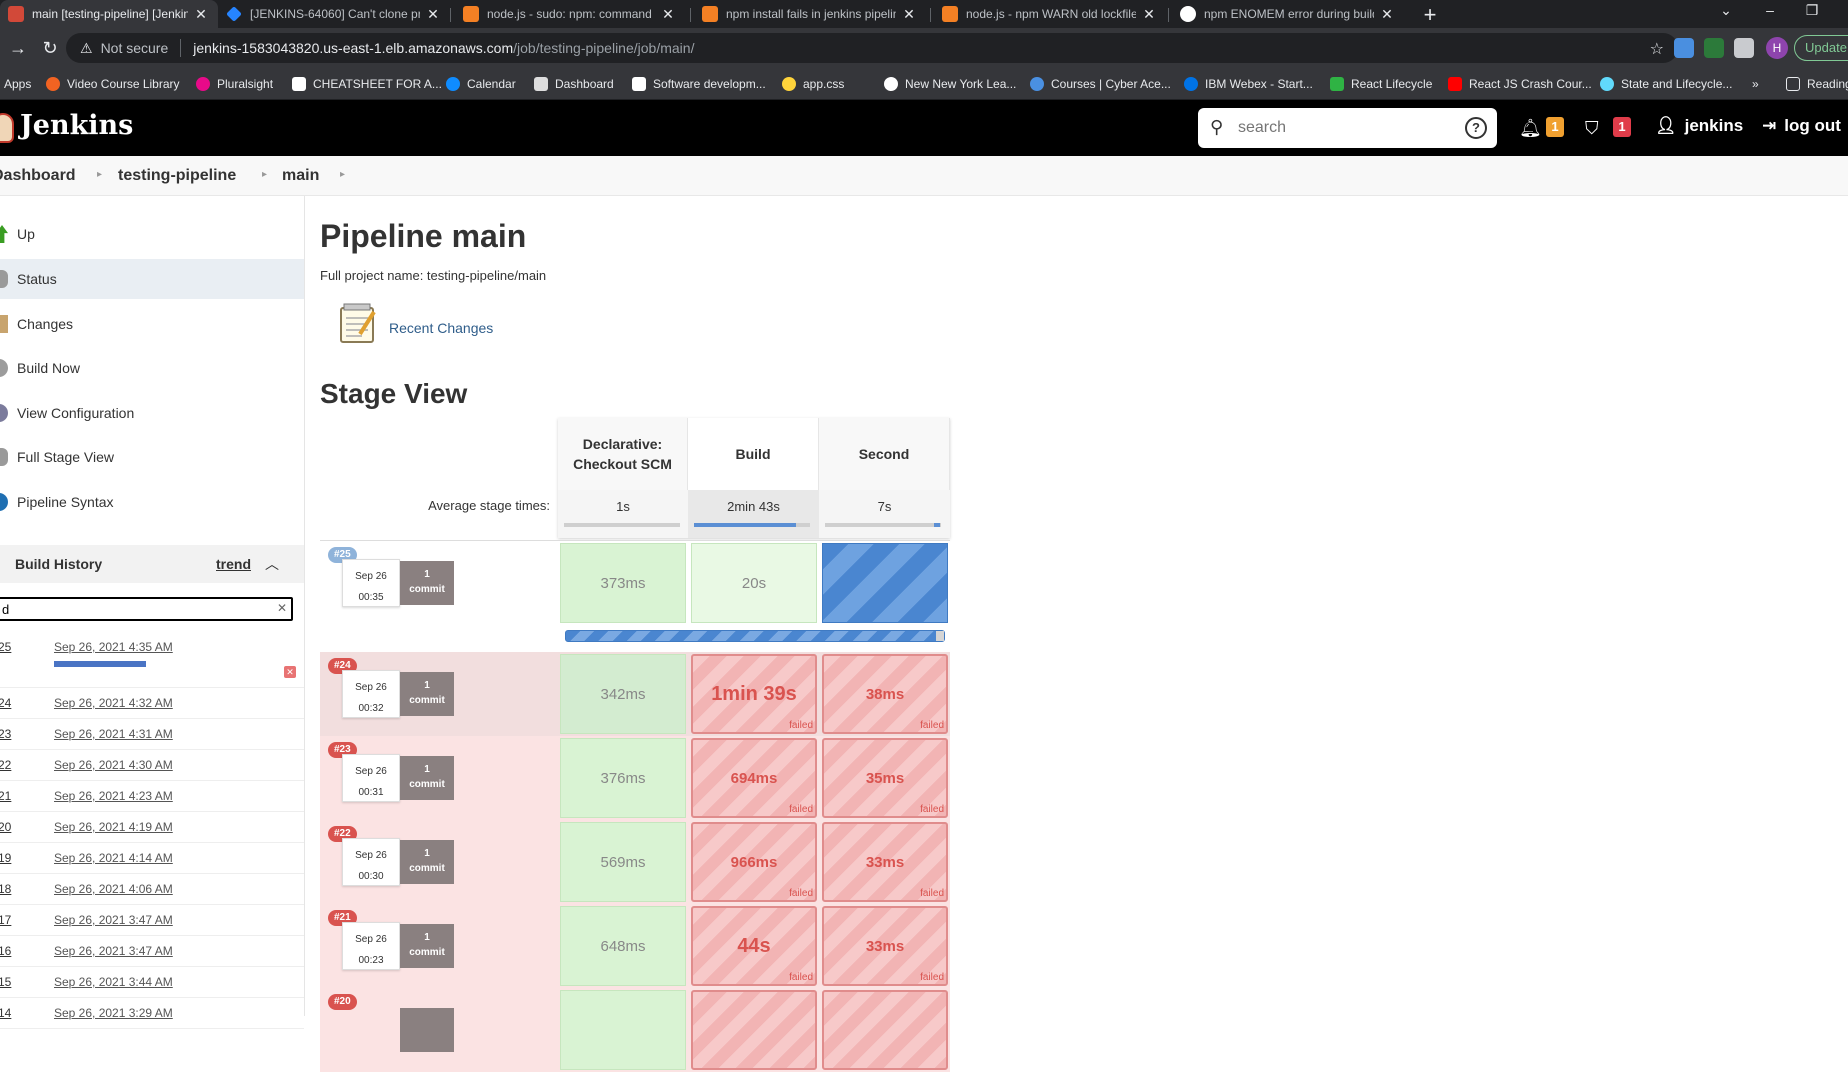 This screenshot has height=1072, width=1848. What do you see at coordinates (885, 694) in the screenshot?
I see `stage-cell-failed: 38ms failed` at bounding box center [885, 694].